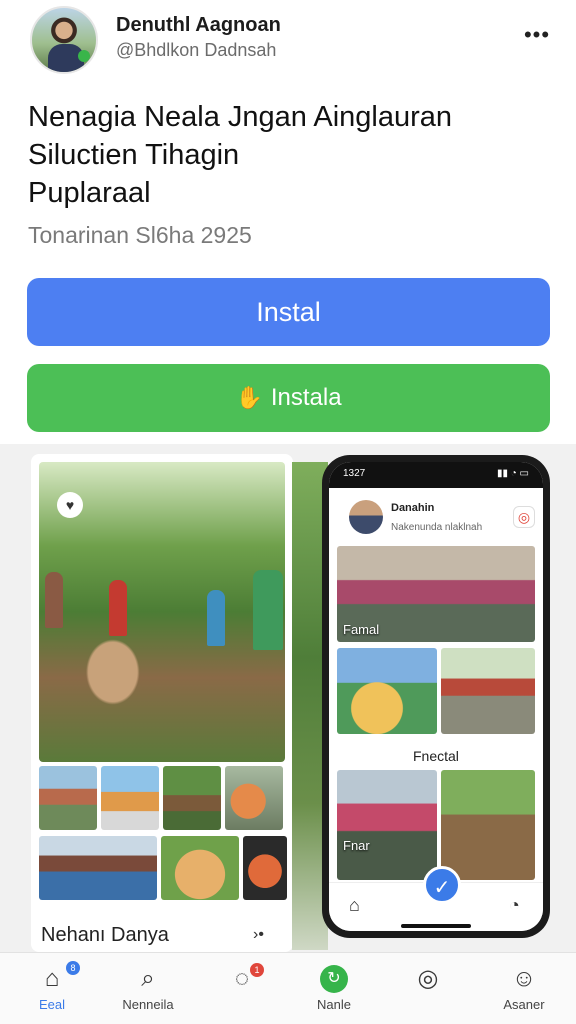  I want to click on developer-name: Denuthl Aagnoan, so click(198, 25).